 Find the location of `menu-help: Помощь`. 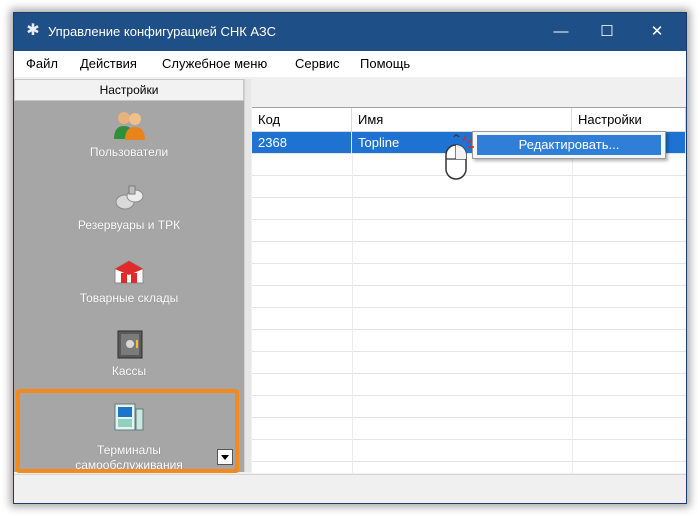

menu-help: Помощь is located at coordinates (385, 63).